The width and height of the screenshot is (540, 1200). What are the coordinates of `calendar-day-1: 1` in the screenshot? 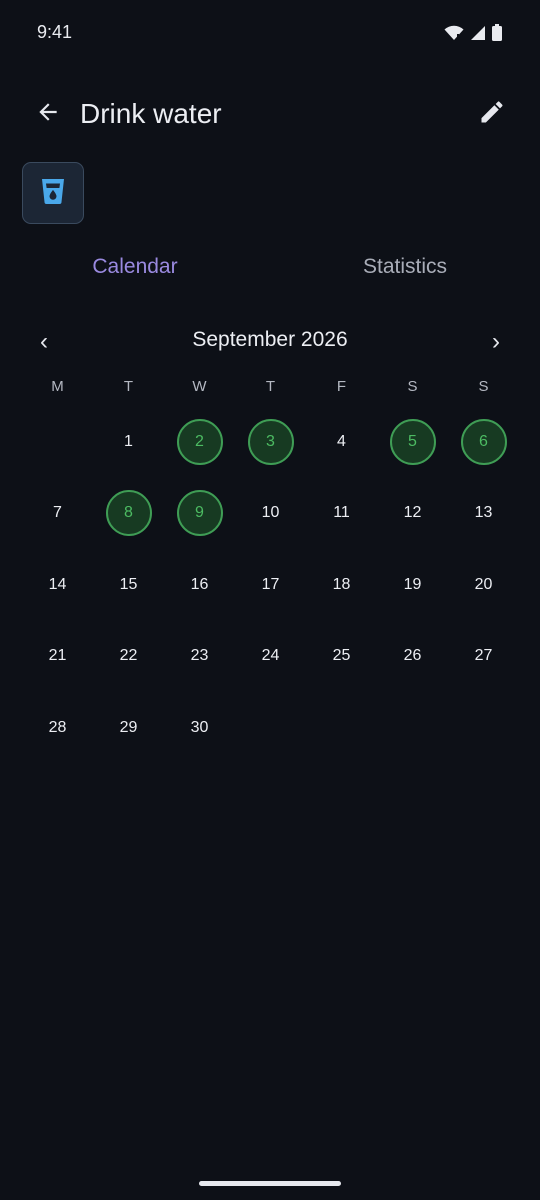 It's located at (128, 442).